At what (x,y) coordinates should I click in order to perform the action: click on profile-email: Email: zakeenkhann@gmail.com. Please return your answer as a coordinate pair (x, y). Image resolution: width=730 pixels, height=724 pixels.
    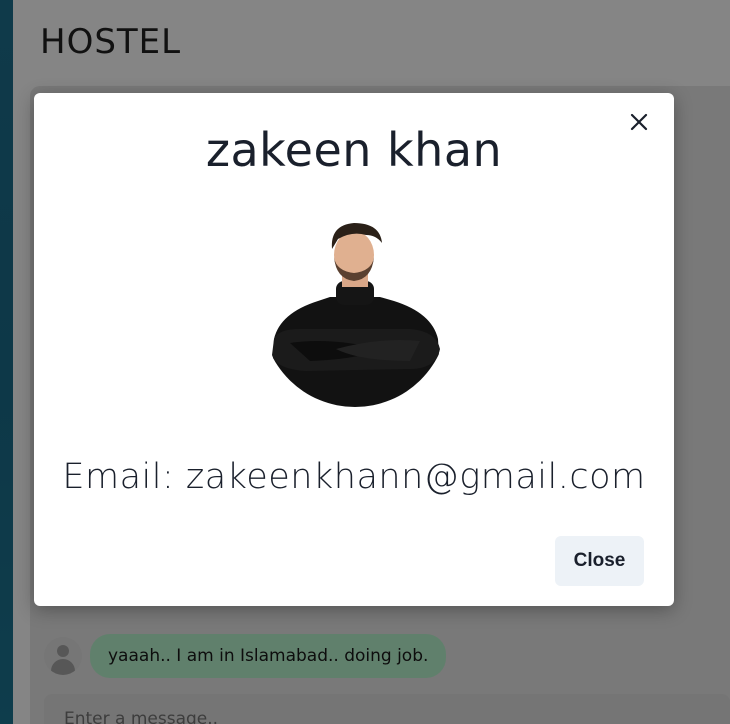
    Looking at the image, I should click on (354, 477).